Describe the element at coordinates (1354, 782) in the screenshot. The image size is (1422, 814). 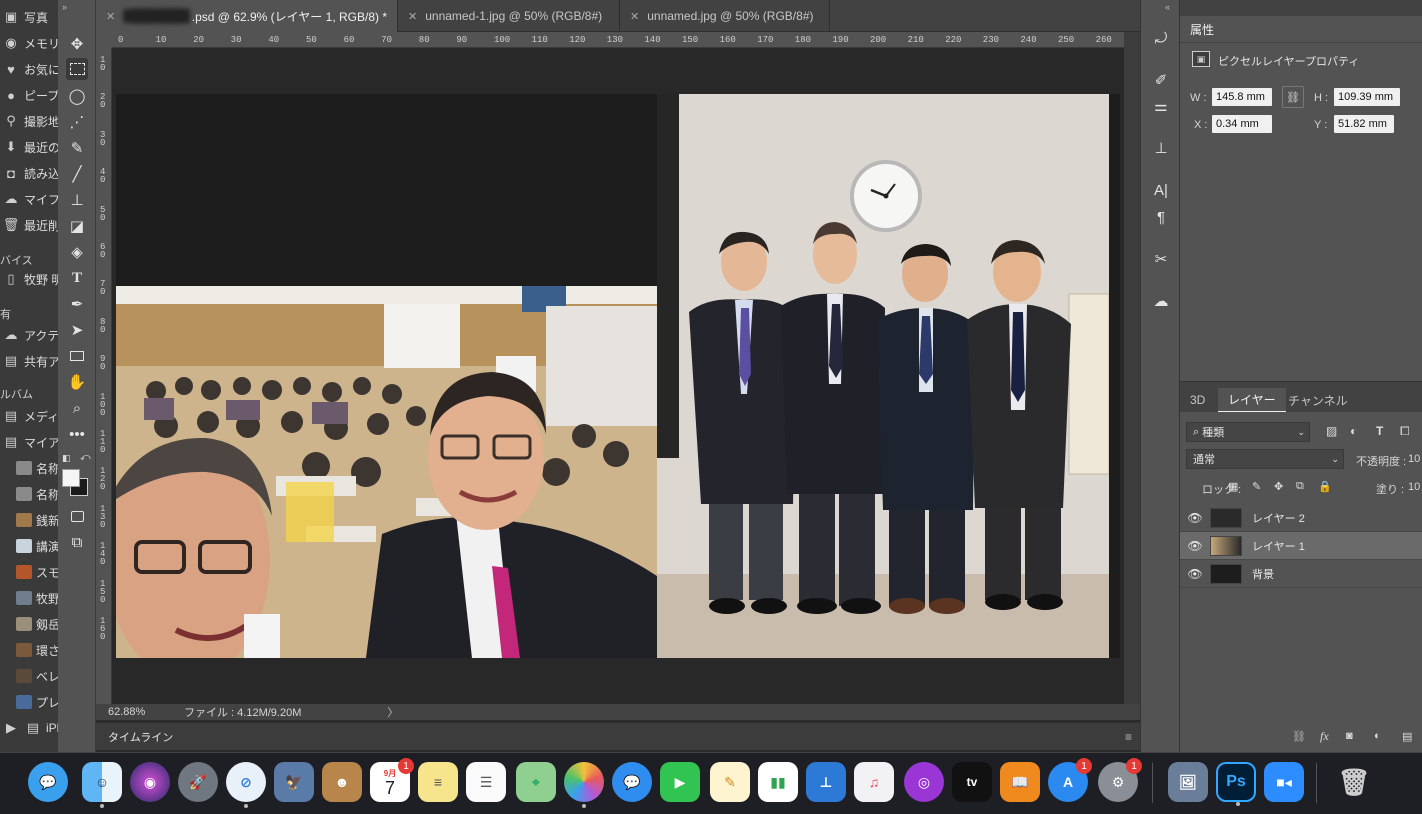
I see `trash-icon: 🗑` at that location.